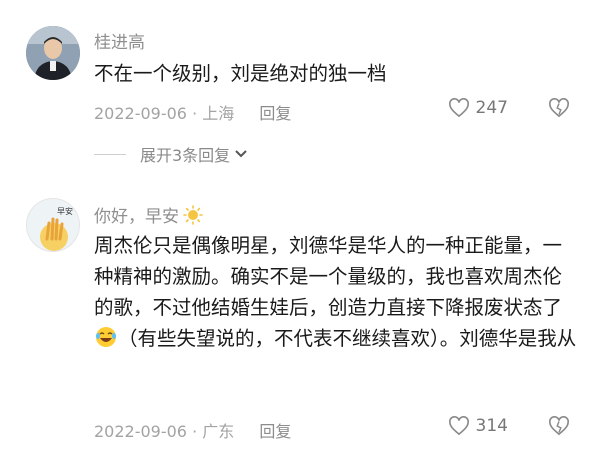  What do you see at coordinates (347, 338) in the screenshot?
I see `comment-text-part2: （有些失望说的，不代表不继续喜欢）。刘德华是我从` at bounding box center [347, 338].